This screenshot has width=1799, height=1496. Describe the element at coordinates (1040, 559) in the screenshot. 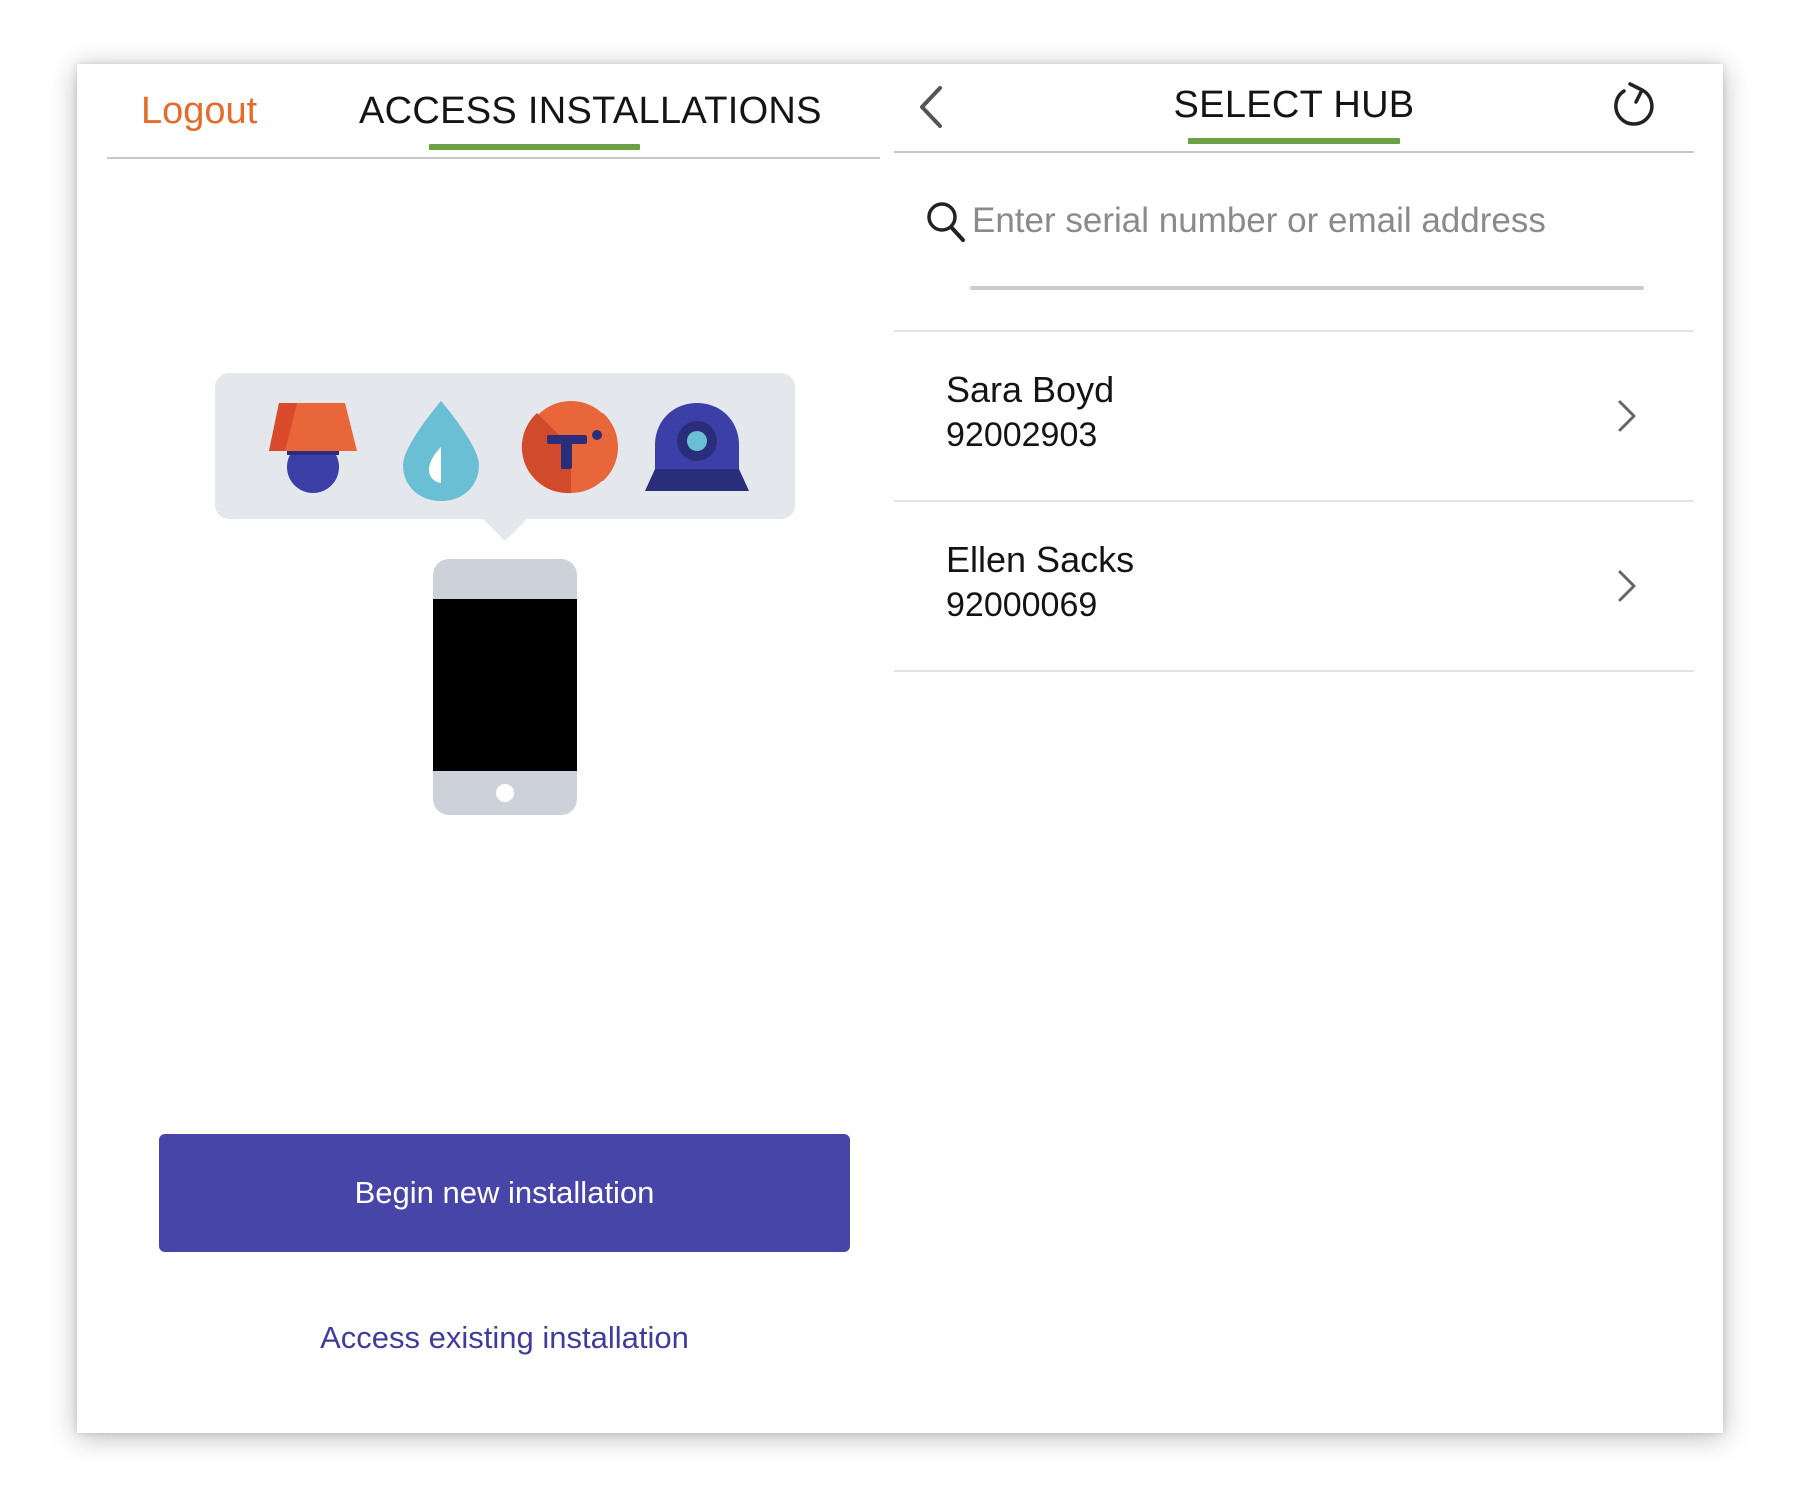

I see `hub-owner-name: Ellen Sacks` at that location.